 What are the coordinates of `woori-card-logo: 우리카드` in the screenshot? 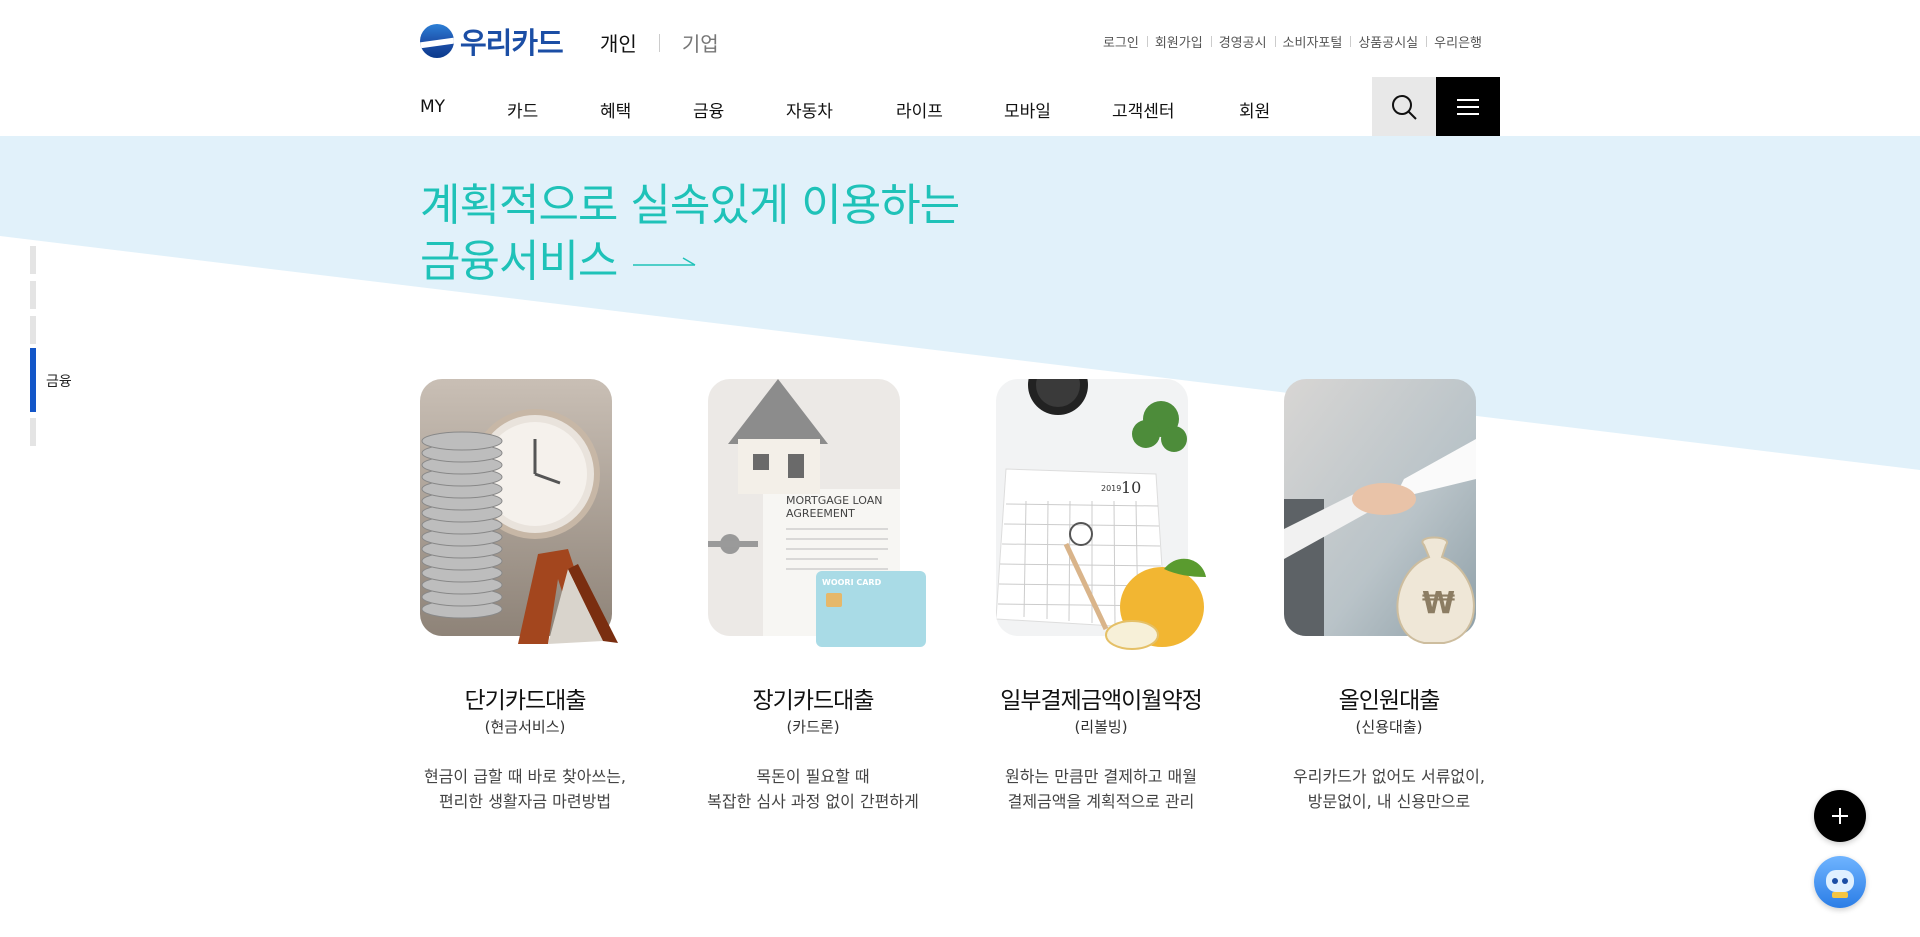 It's located at (492, 42).